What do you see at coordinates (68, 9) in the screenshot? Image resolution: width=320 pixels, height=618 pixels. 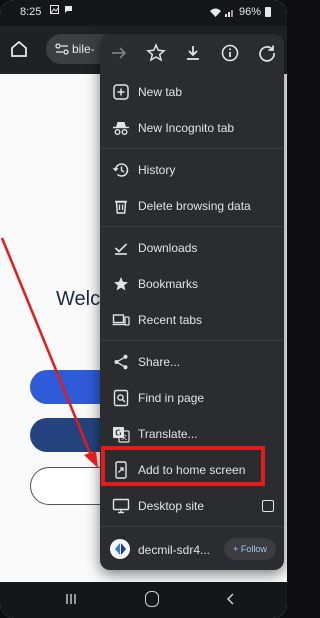 I see `message-notification-icon` at bounding box center [68, 9].